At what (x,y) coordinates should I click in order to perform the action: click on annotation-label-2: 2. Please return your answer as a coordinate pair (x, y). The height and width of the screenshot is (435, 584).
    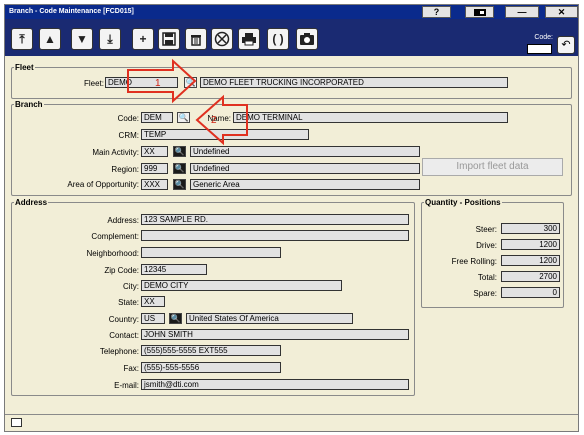
    Looking at the image, I should click on (214, 120).